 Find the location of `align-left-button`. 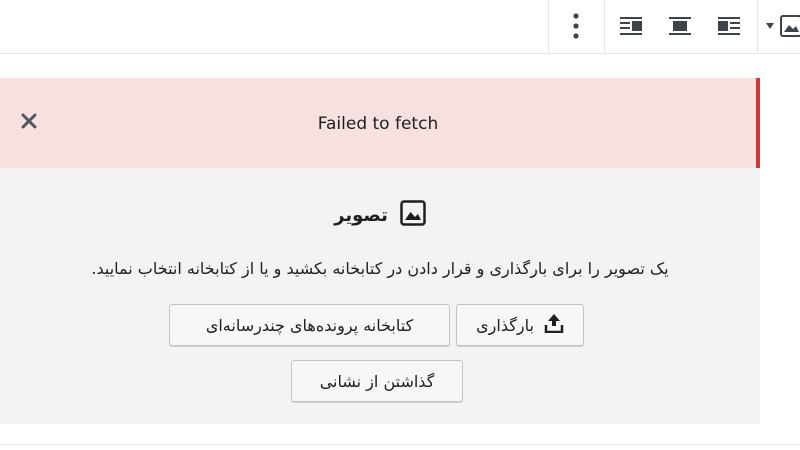

align-left-button is located at coordinates (729, 26).